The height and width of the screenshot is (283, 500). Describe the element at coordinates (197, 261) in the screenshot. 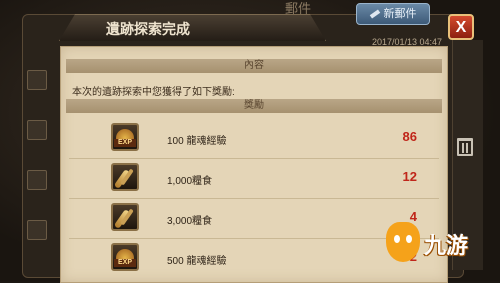

I see `reward-name: 500 龍魂經驗` at that location.